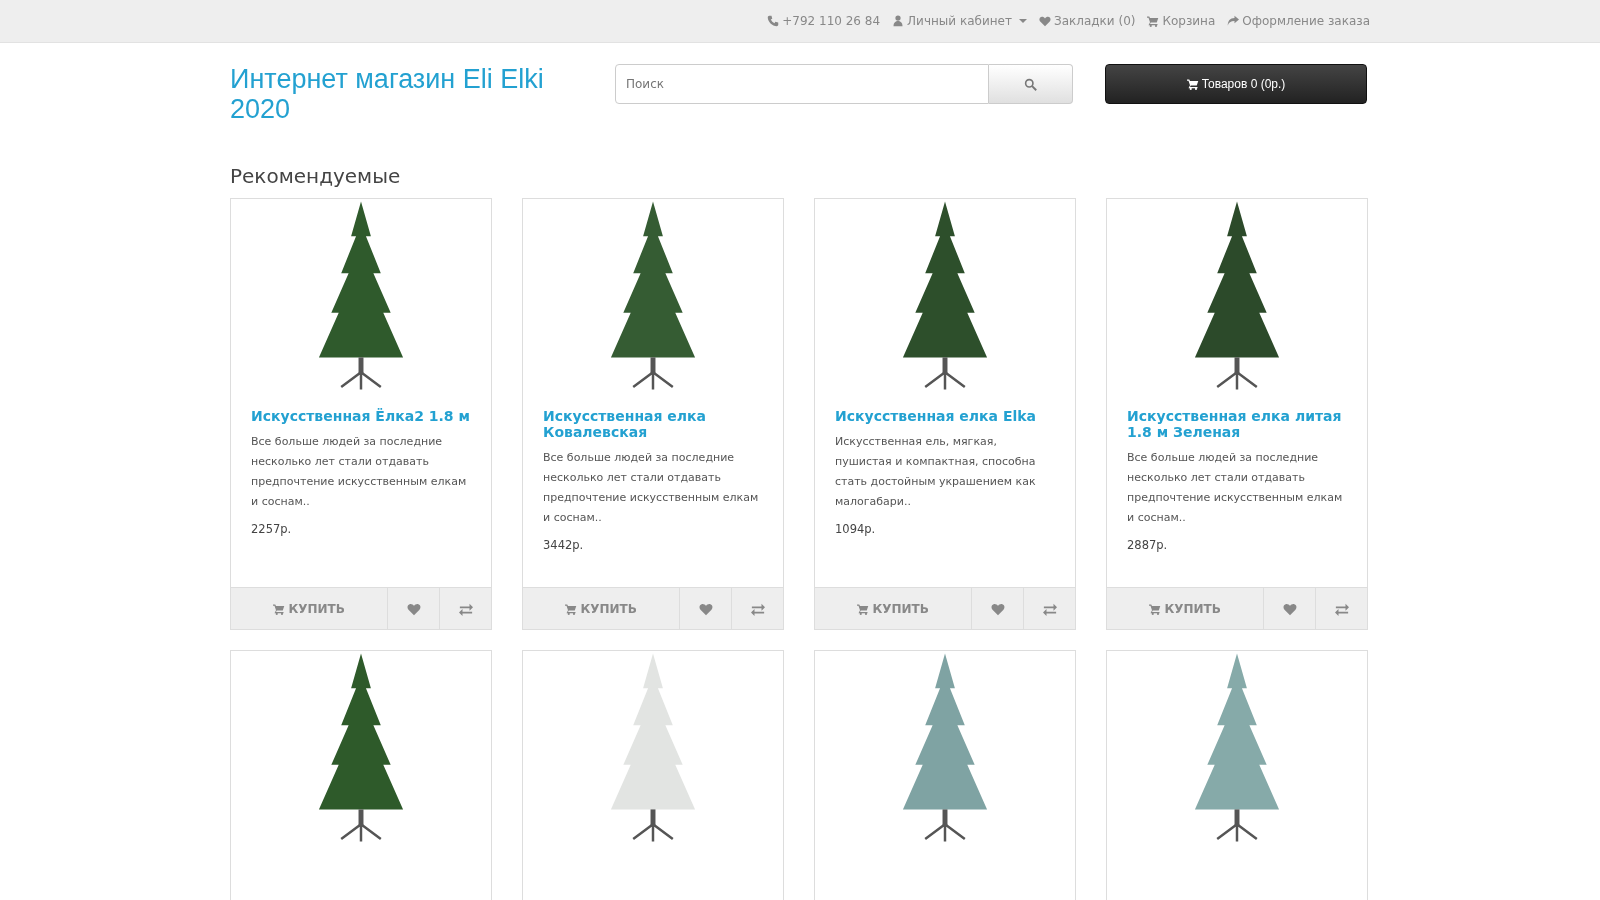 The width and height of the screenshot is (1600, 900). Describe the element at coordinates (272, 529) in the screenshot. I see `product-price: 2257р.` at that location.